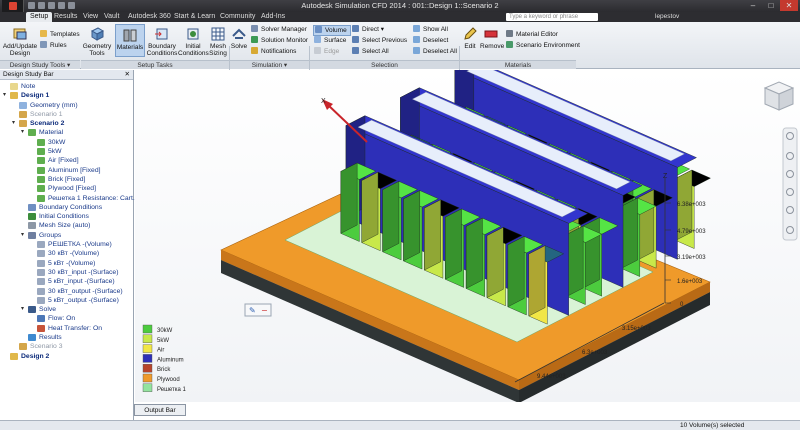 This screenshot has width=800, height=430. What do you see at coordinates (41, 198) in the screenshot?
I see `material-icon` at bounding box center [41, 198].